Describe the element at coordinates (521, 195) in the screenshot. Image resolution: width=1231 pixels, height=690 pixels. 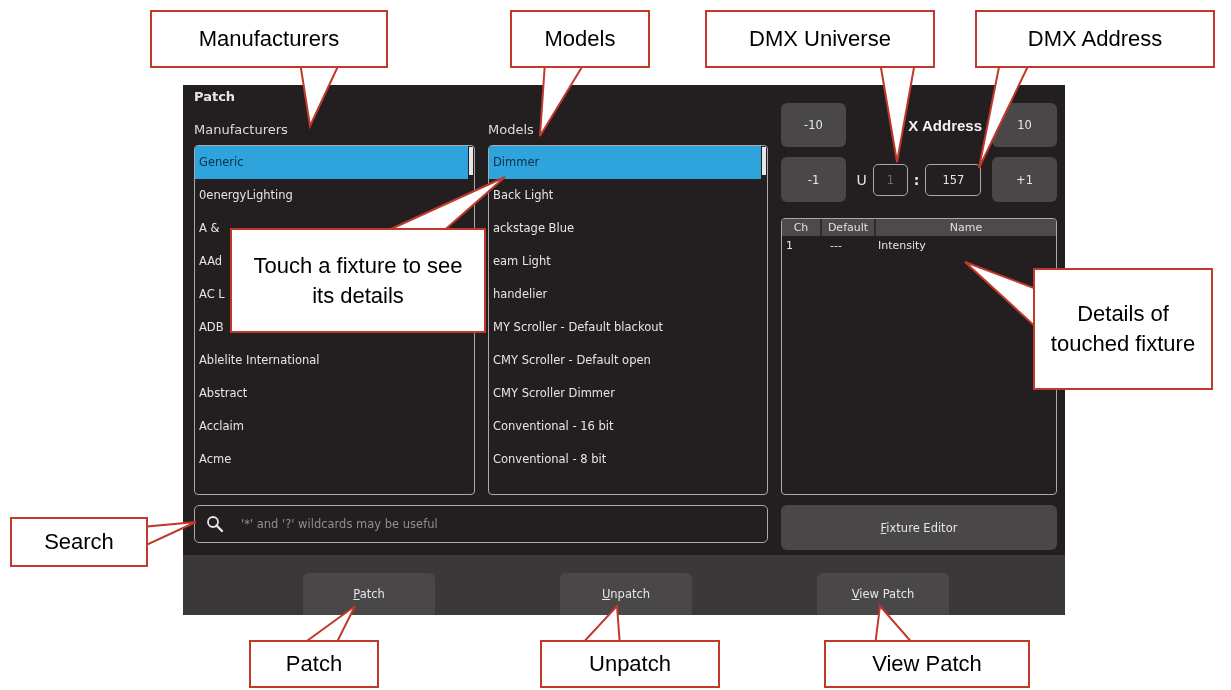
I see `list-item: Back Light` at that location.